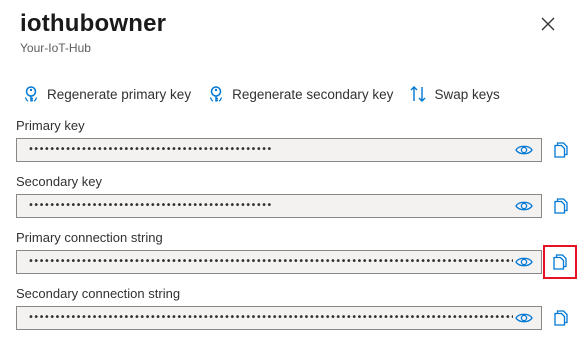 This screenshot has height=345, width=585. What do you see at coordinates (50, 125) in the screenshot?
I see `primary-key-label: Primary key` at bounding box center [50, 125].